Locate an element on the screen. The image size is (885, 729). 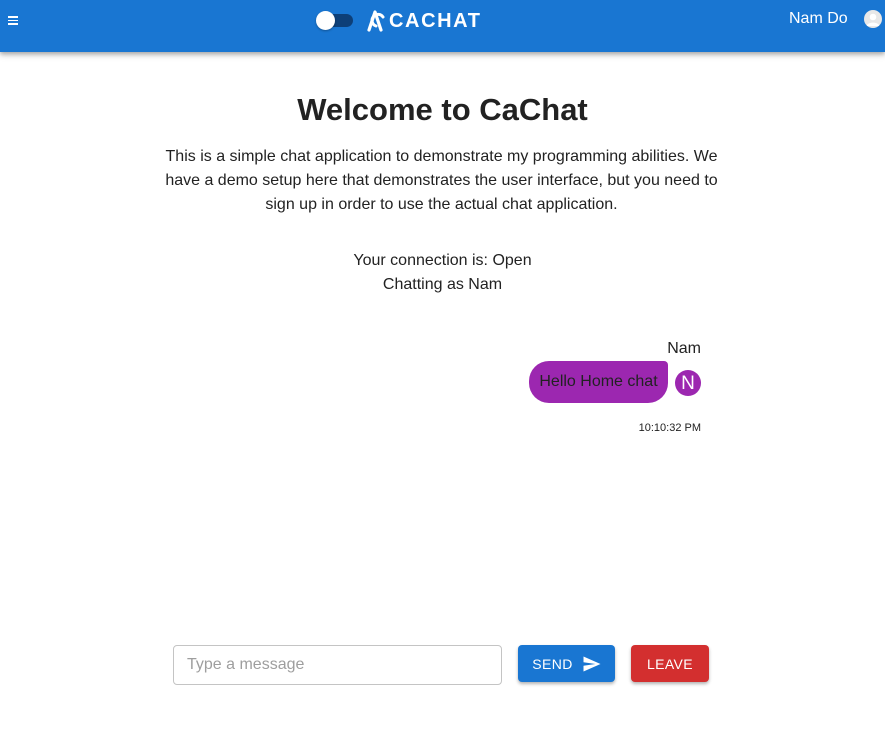
chatting-as-label: Chatting as Nam is located at coordinates (442, 284).